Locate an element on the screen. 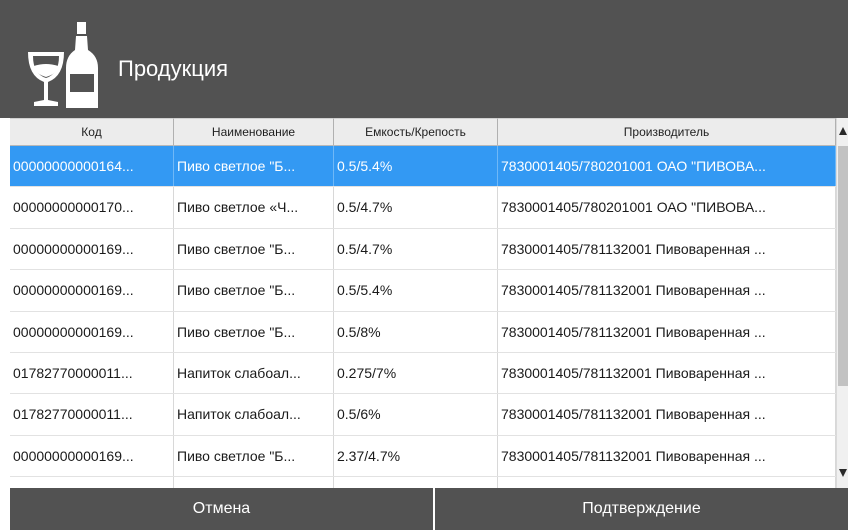  footer-bar: Отмена Подтверждение is located at coordinates (429, 509).